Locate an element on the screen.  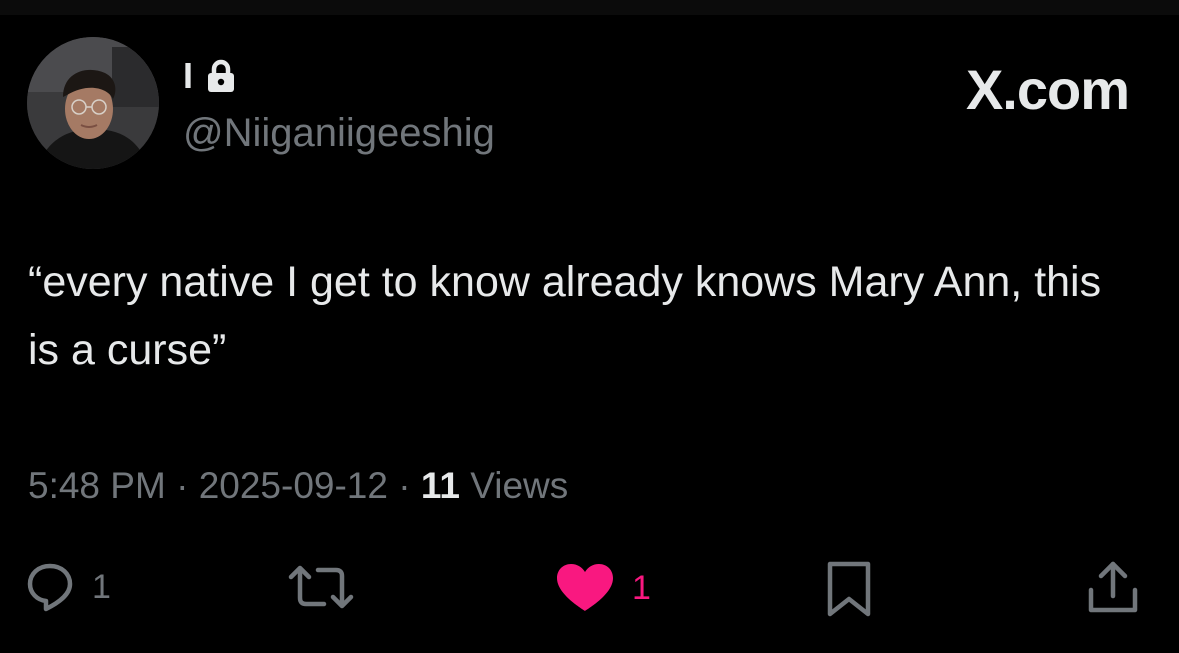
views-count: 11 is located at coordinates (440, 485).